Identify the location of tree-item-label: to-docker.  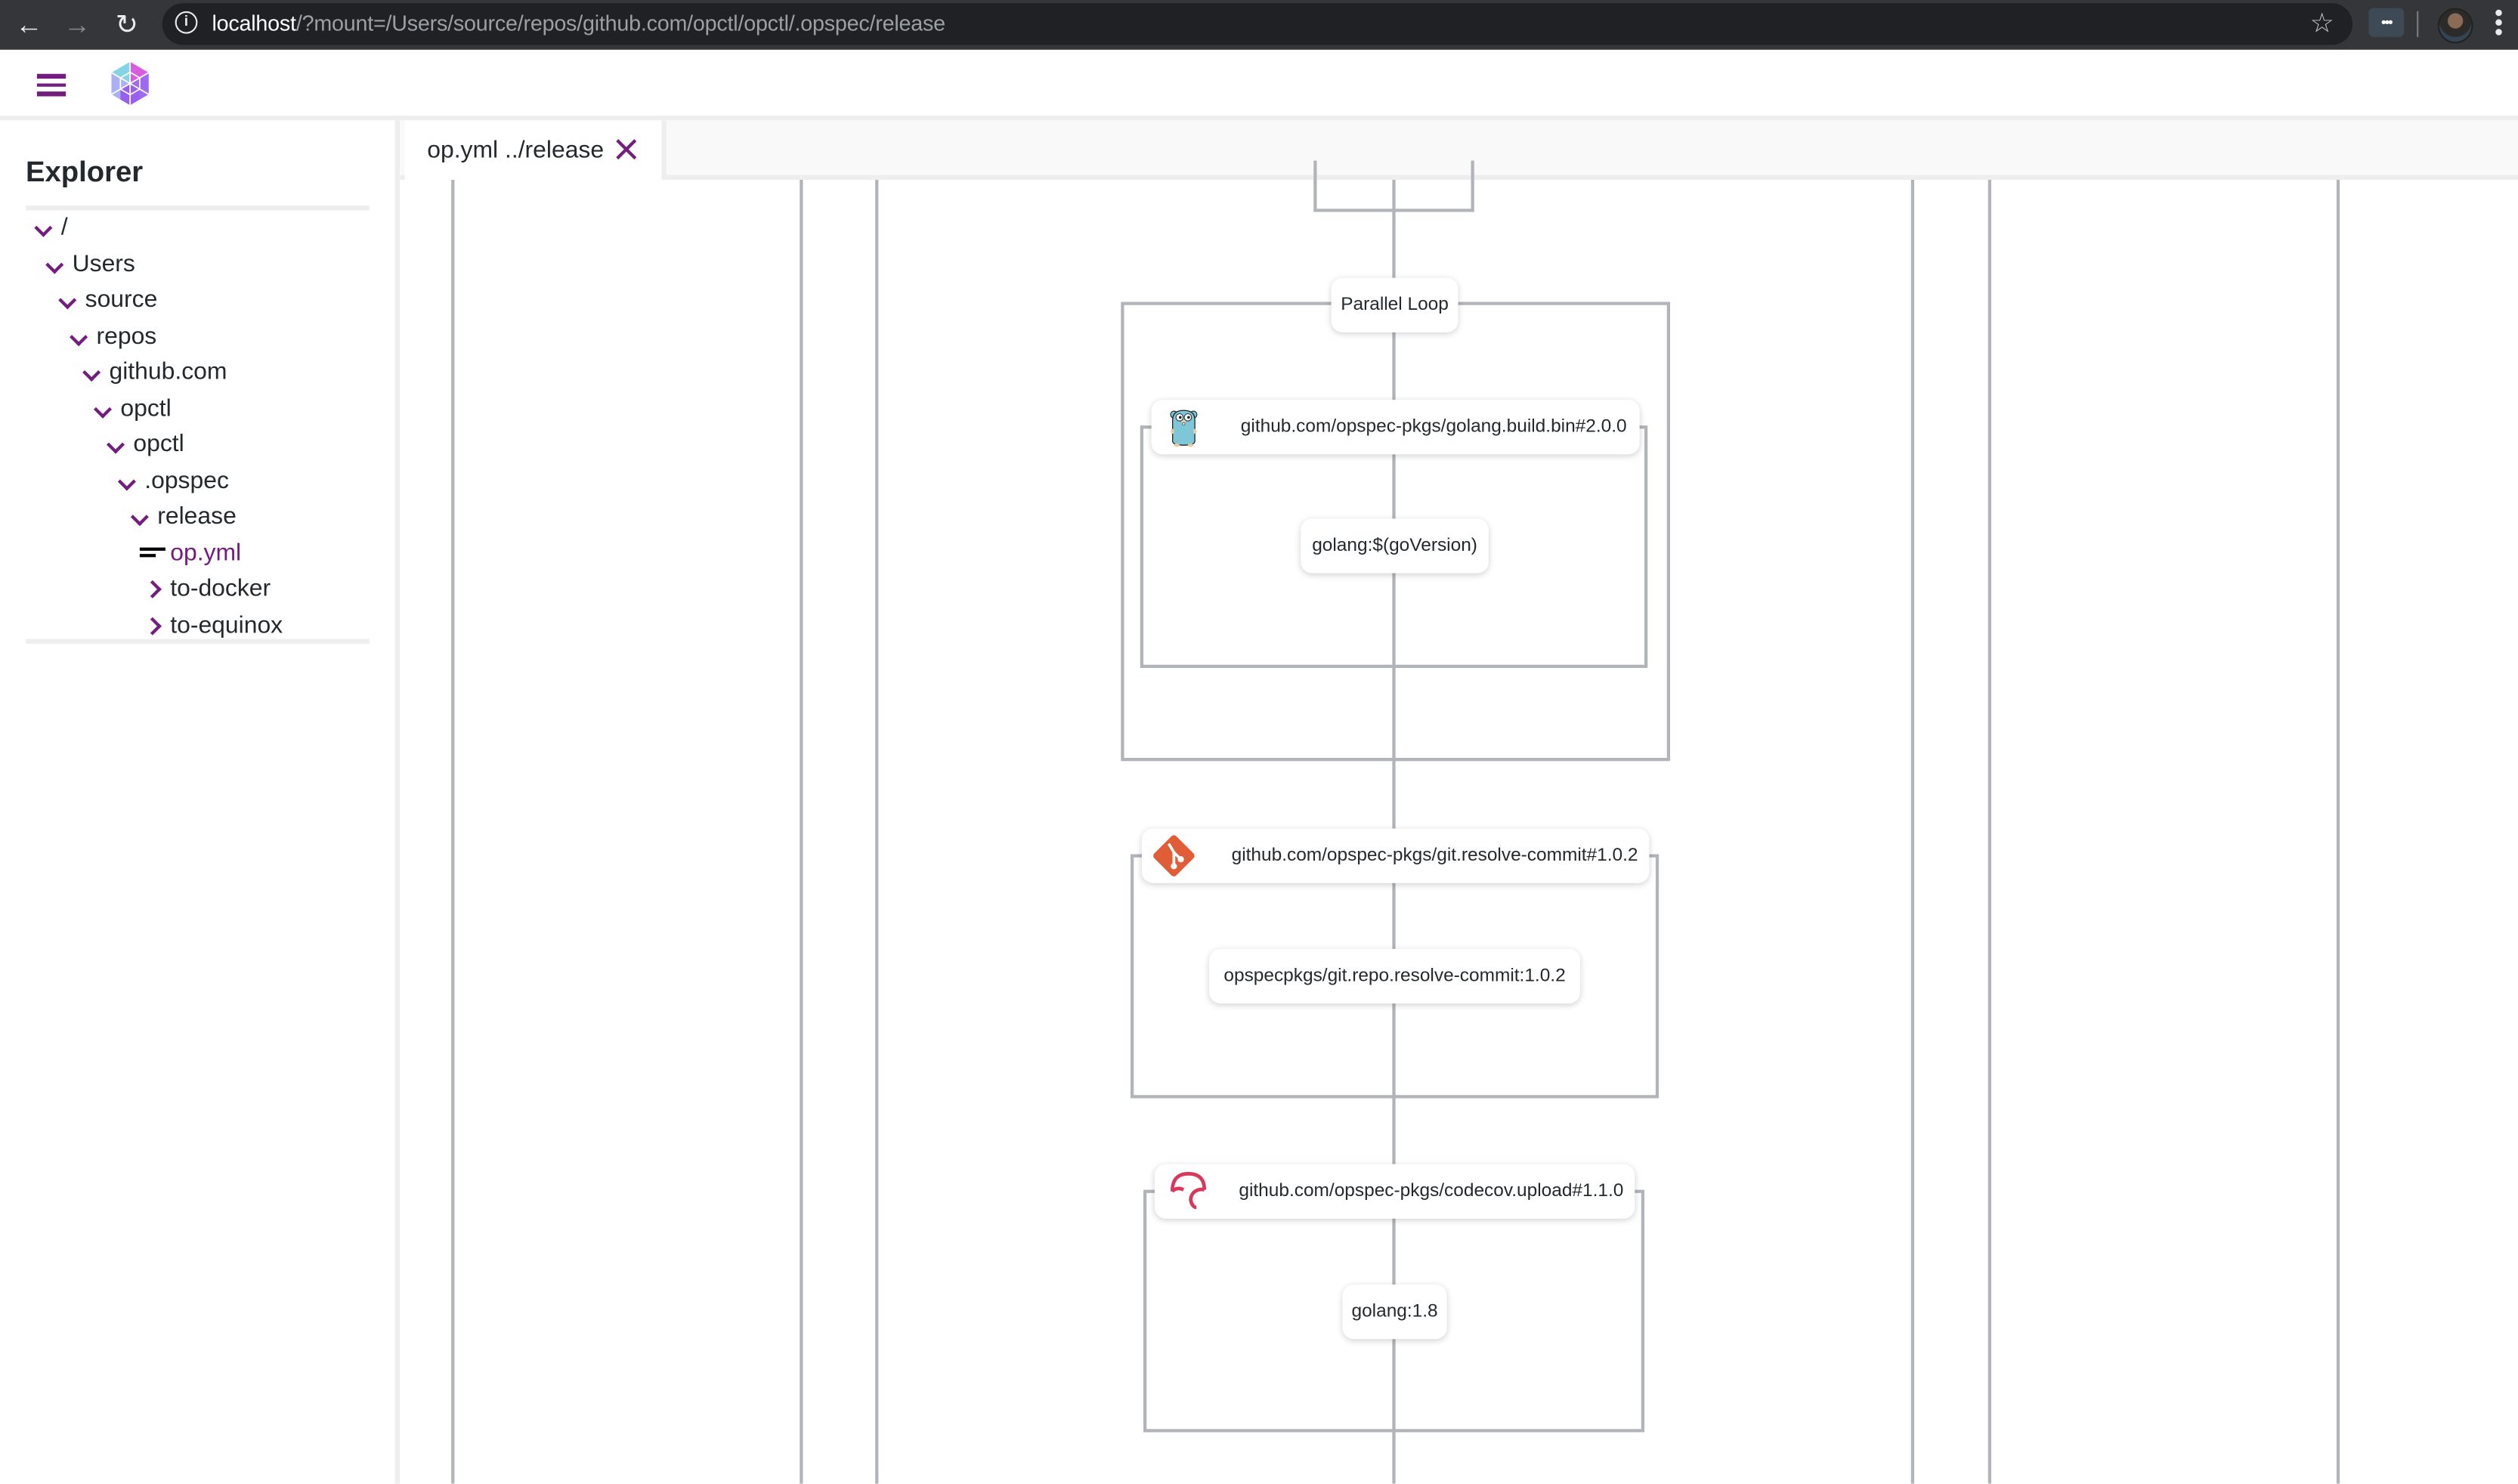
(220, 588).